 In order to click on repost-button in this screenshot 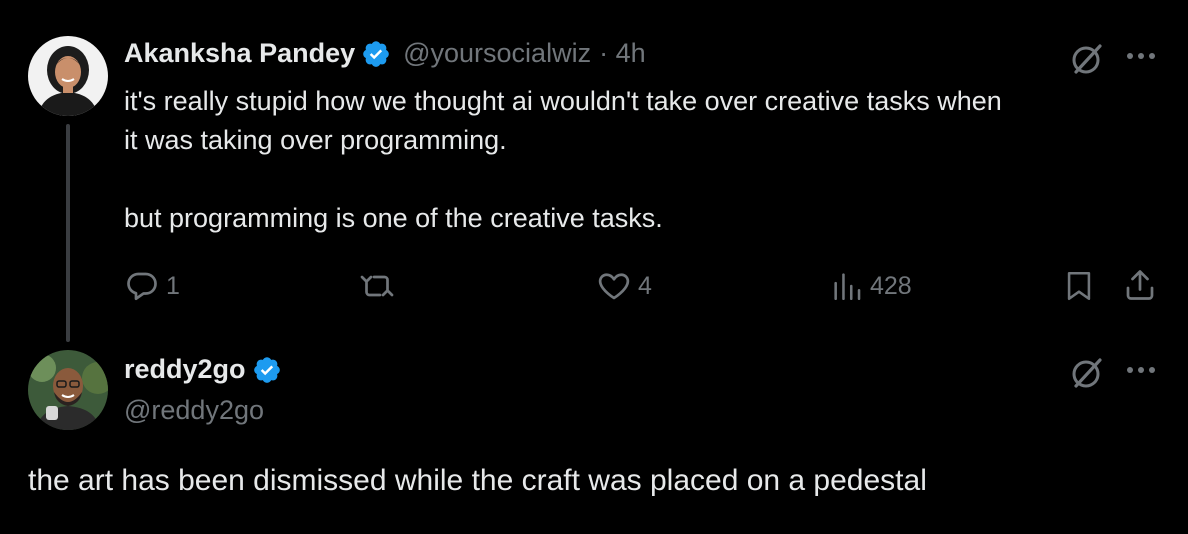, I will do `click(377, 286)`.